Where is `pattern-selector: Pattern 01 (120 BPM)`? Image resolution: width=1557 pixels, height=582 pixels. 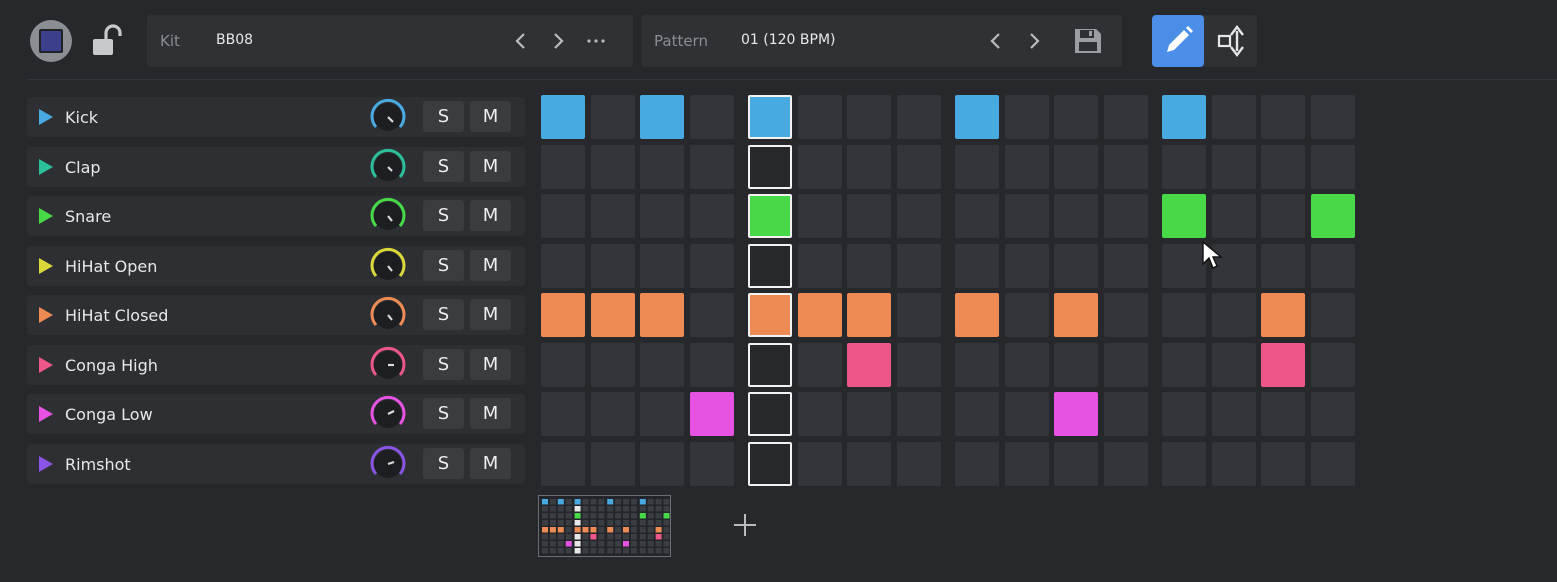 pattern-selector: Pattern 01 (120 BPM) is located at coordinates (882, 41).